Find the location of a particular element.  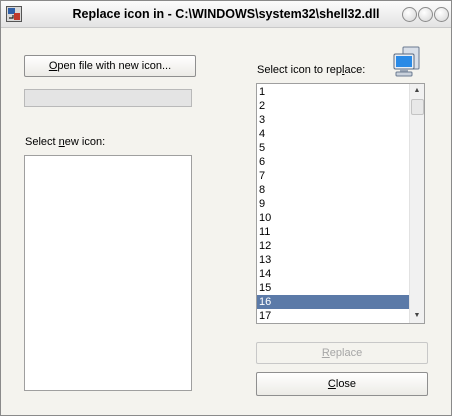

list-item: 16 is located at coordinates (333, 302).